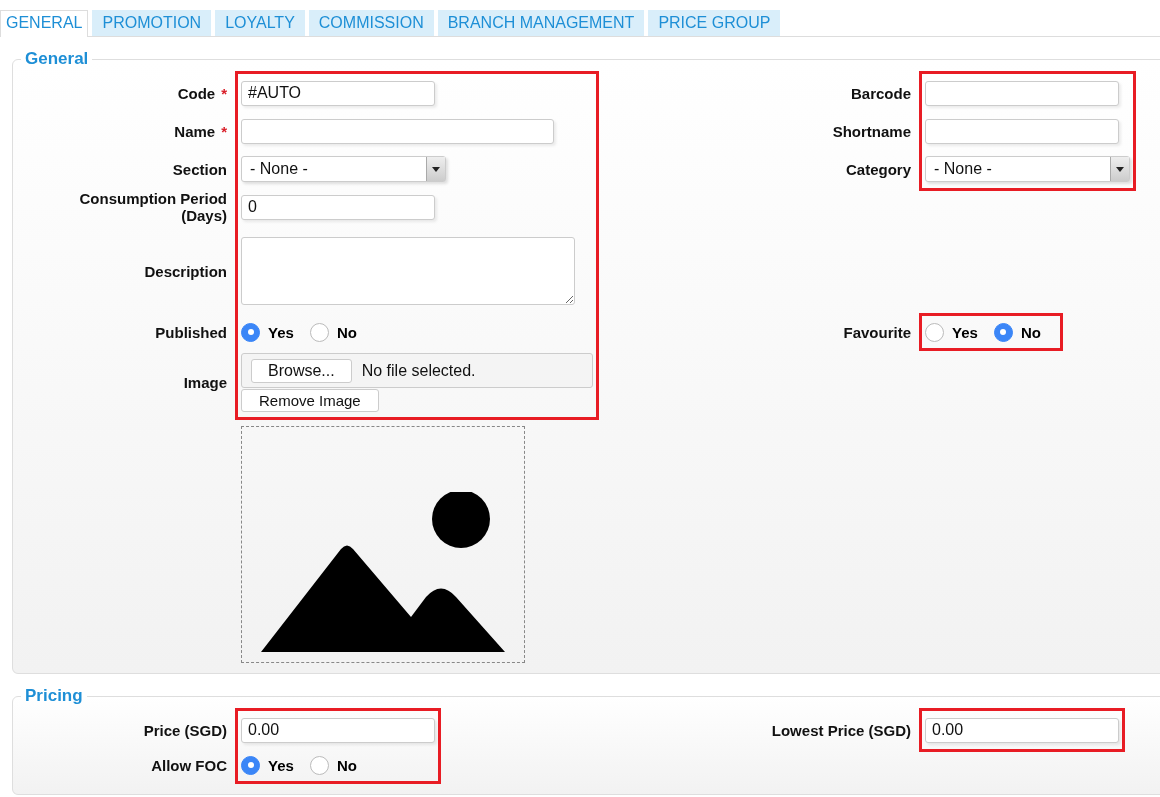  I want to click on section-title: Pricing, so click(54, 696).